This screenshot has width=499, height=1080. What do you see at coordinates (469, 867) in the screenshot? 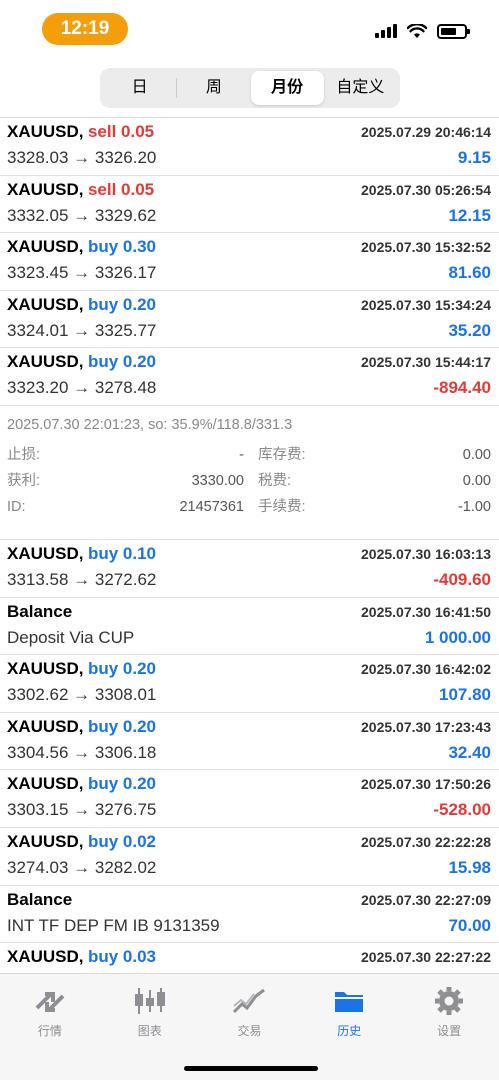
I see `trade-profit: 15.98` at bounding box center [469, 867].